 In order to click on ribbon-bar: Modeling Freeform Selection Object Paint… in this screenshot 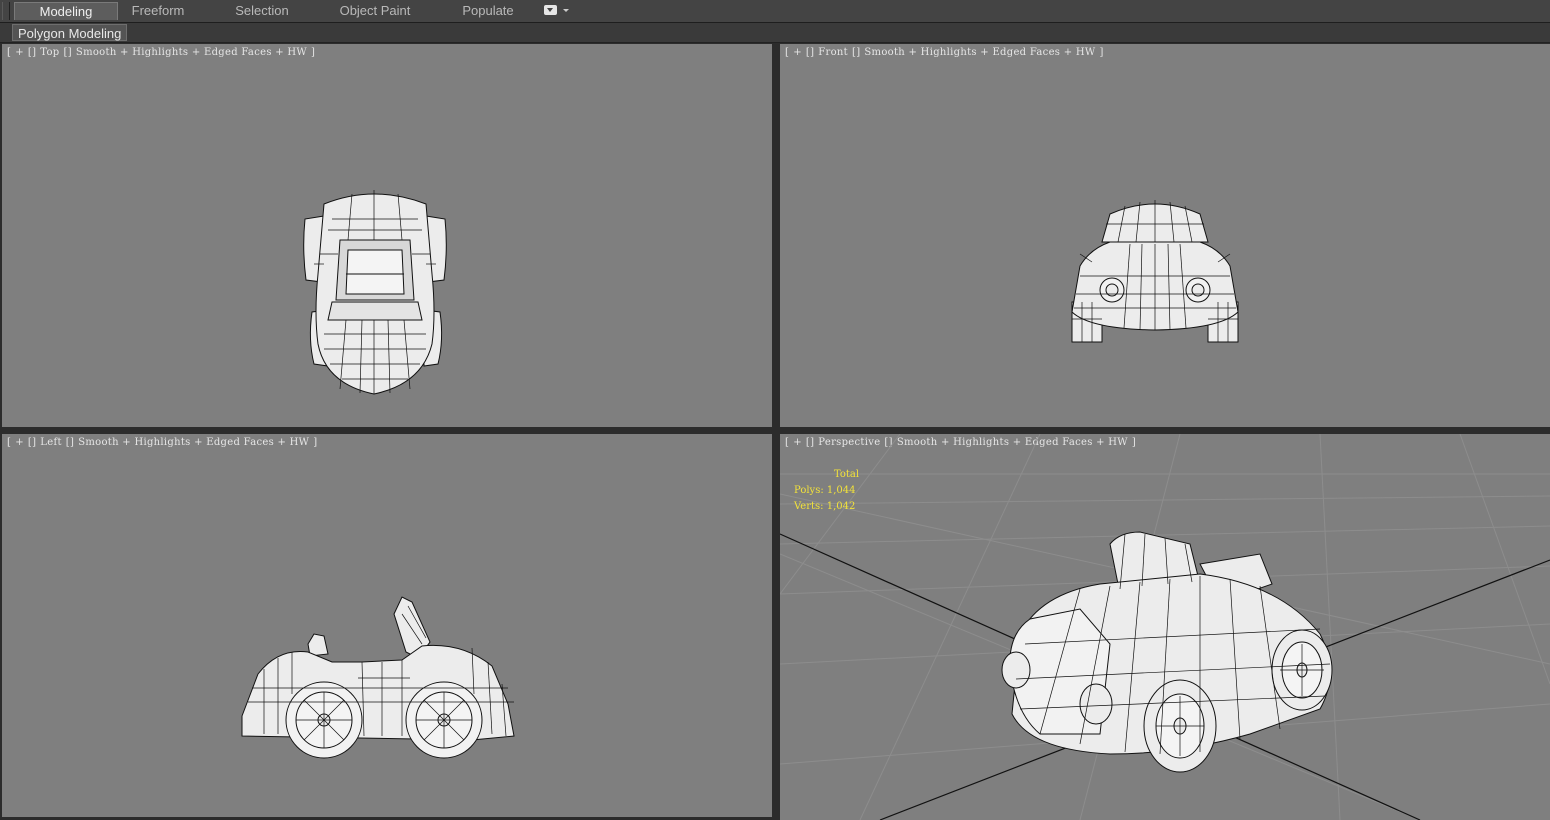, I will do `click(775, 11)`.